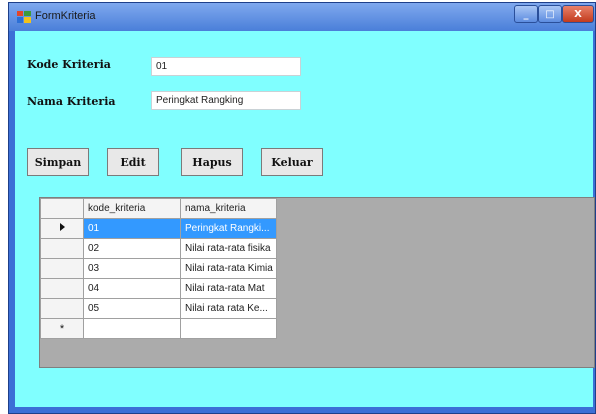 Image resolution: width=596 pixels, height=414 pixels. I want to click on table-row: 02 Nilai rata-rata fisika, so click(158, 248).